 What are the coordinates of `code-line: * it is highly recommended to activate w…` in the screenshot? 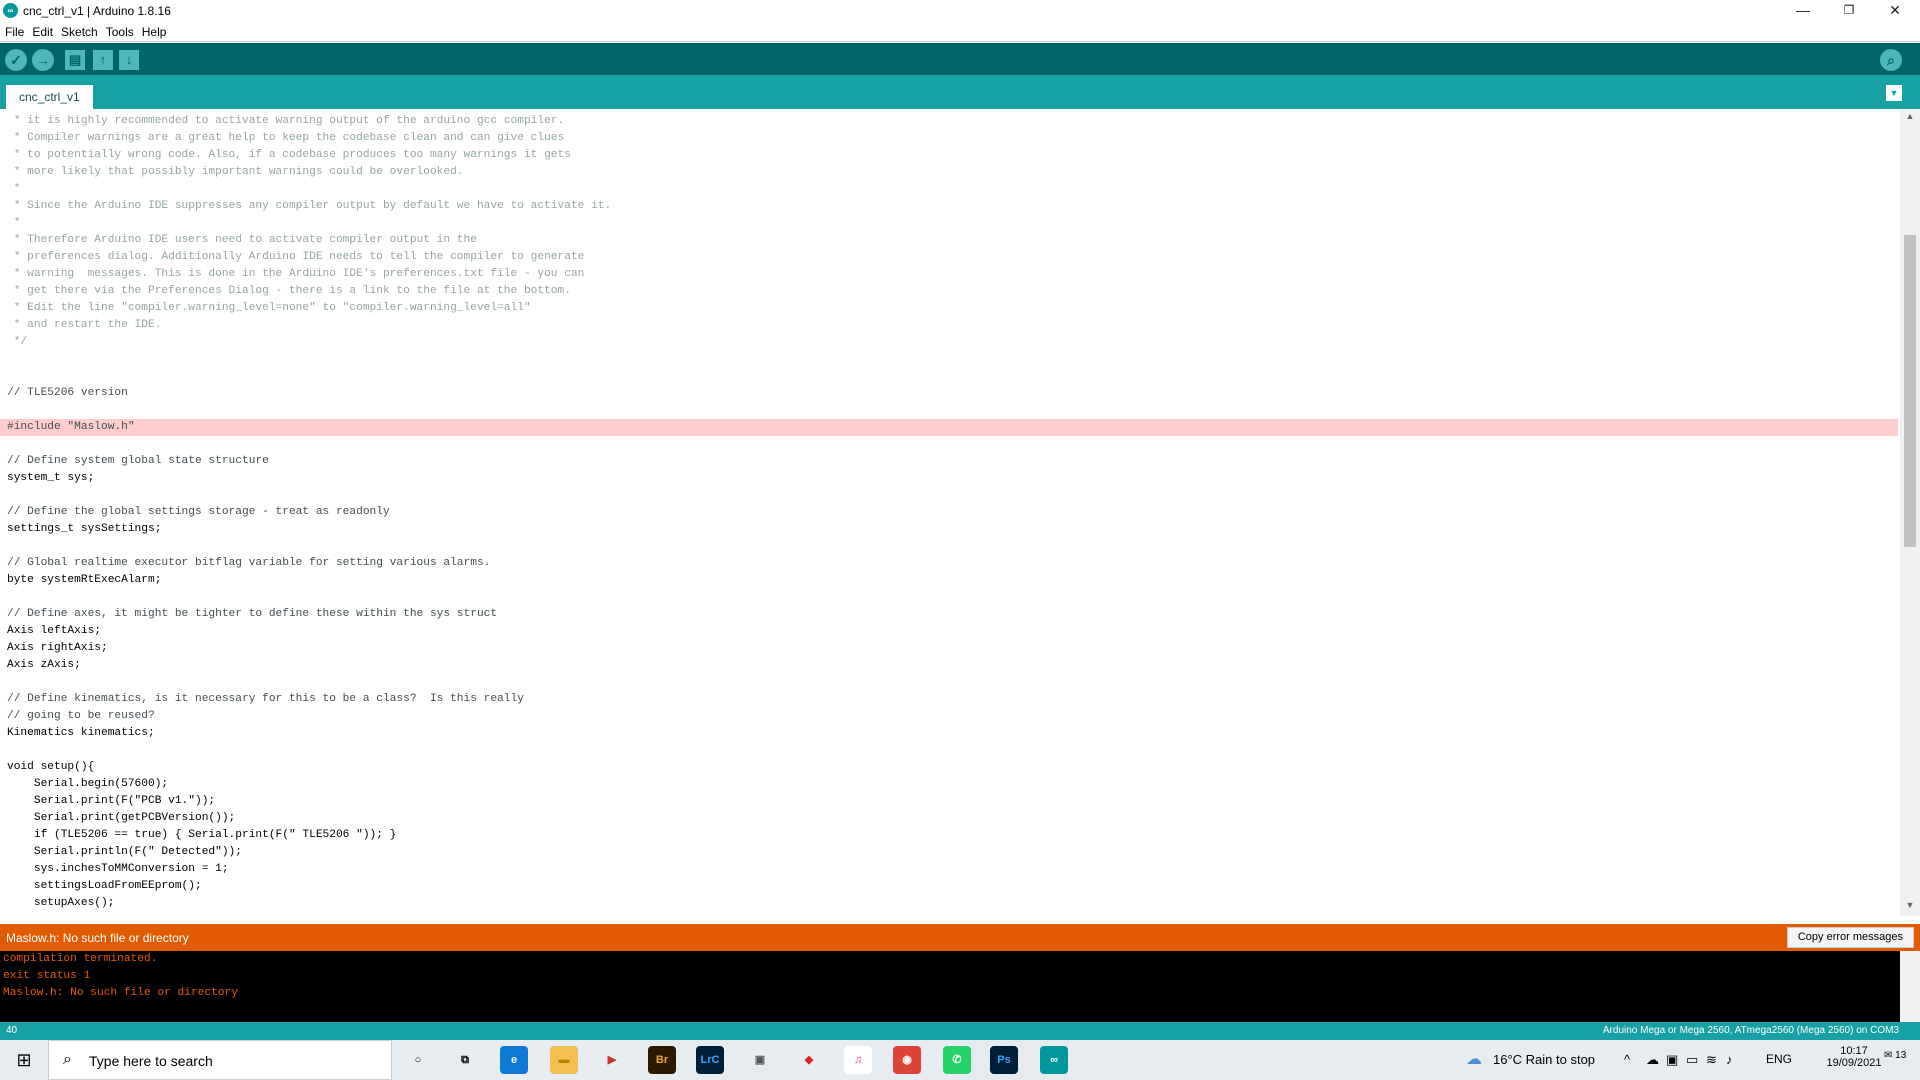 It's located at (286, 121).